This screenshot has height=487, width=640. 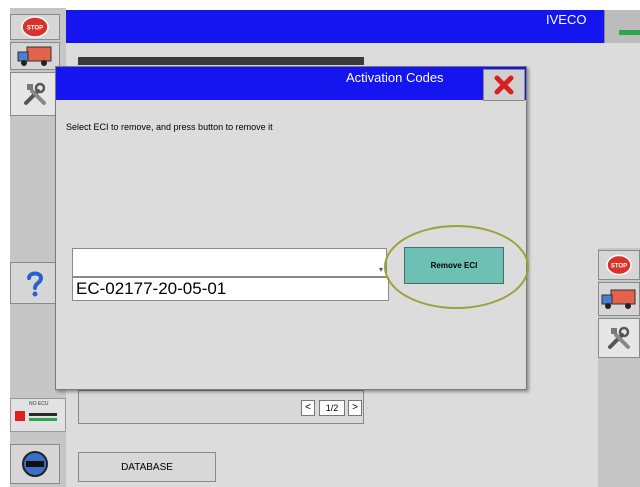 What do you see at coordinates (20, 416) in the screenshot?
I see `ecu-red-indicator` at bounding box center [20, 416].